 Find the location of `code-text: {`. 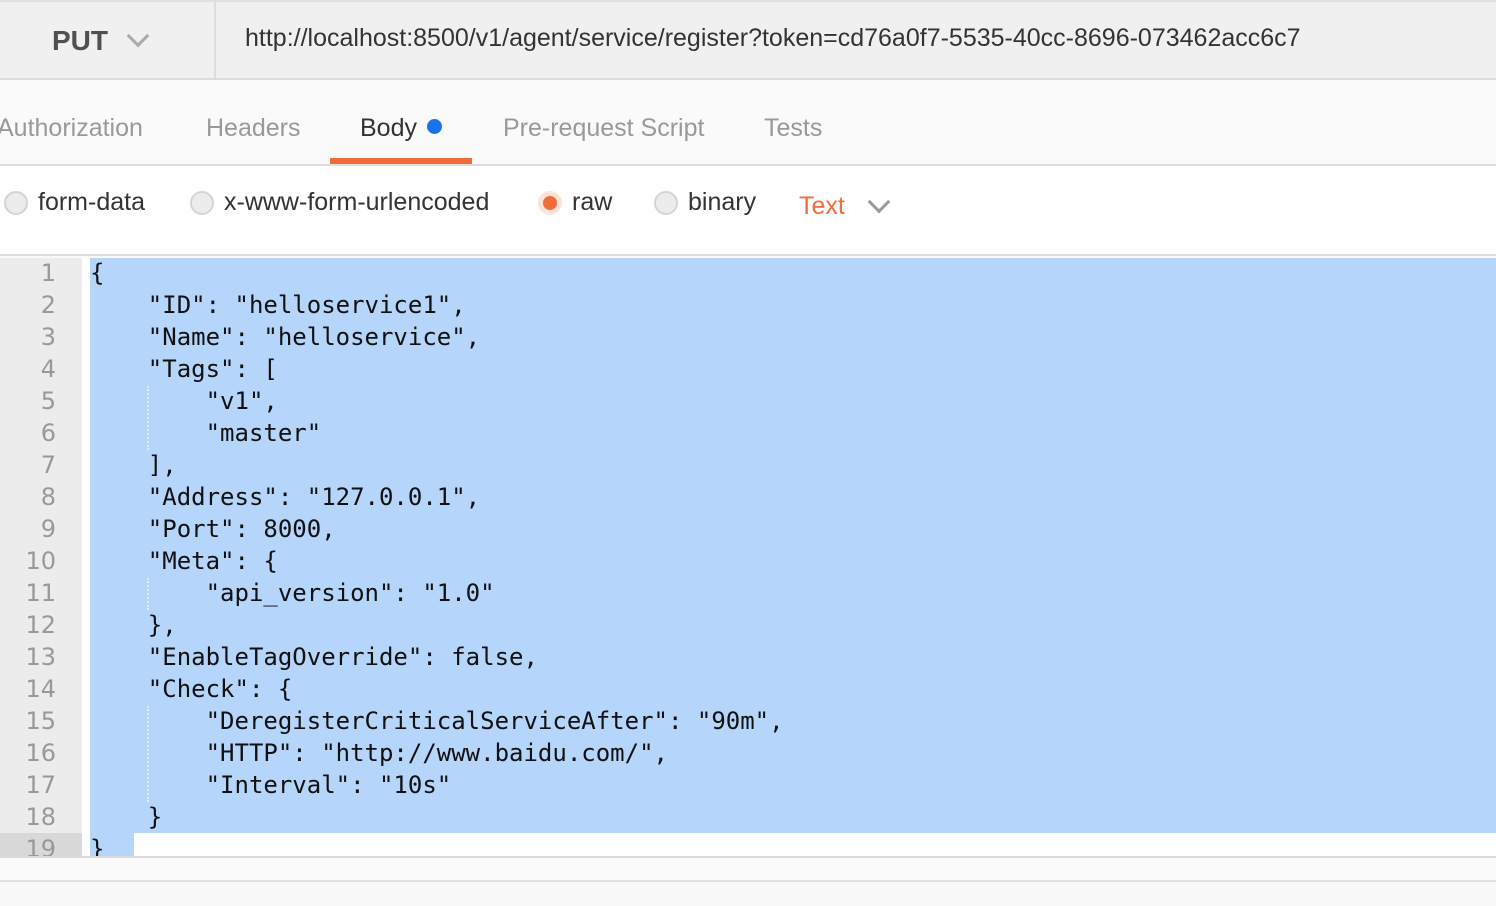

code-text: { is located at coordinates (793, 273).